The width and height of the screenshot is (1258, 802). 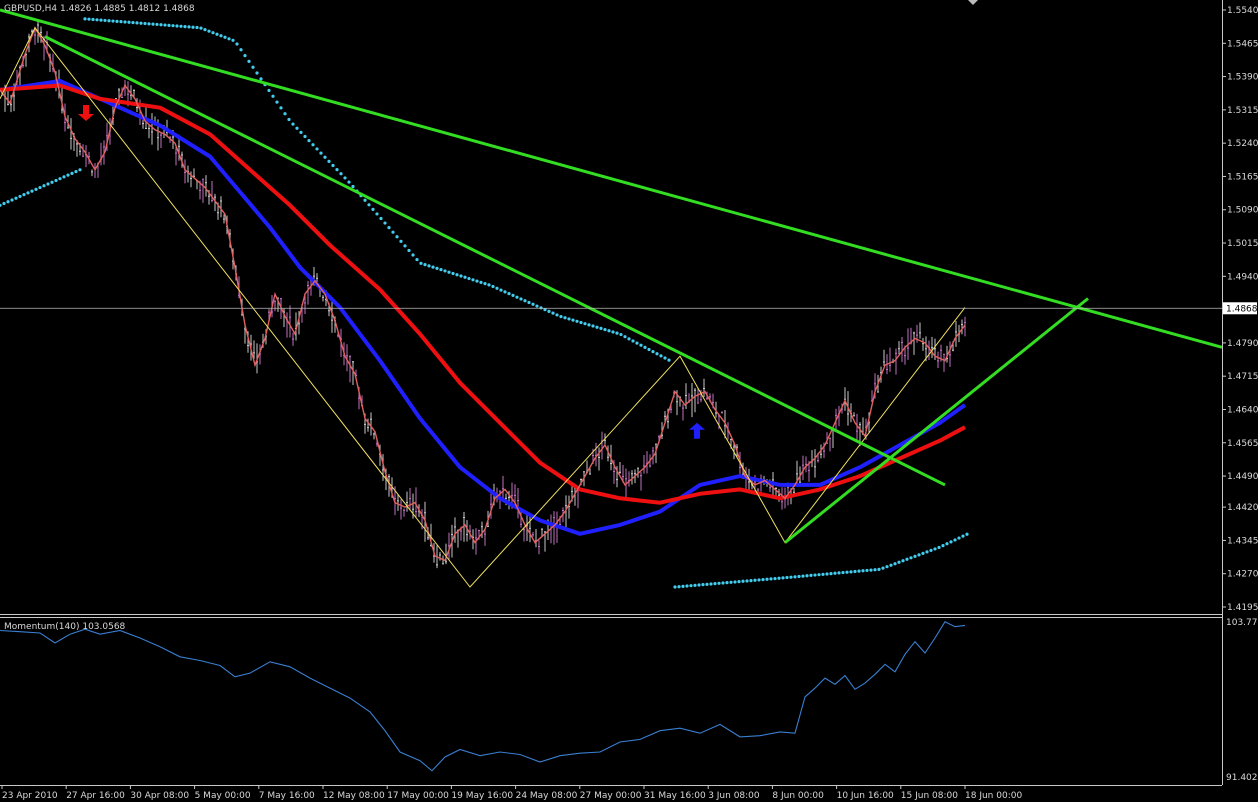 I want to click on price-tick-label: 1.5090, so click(x=1242, y=211).